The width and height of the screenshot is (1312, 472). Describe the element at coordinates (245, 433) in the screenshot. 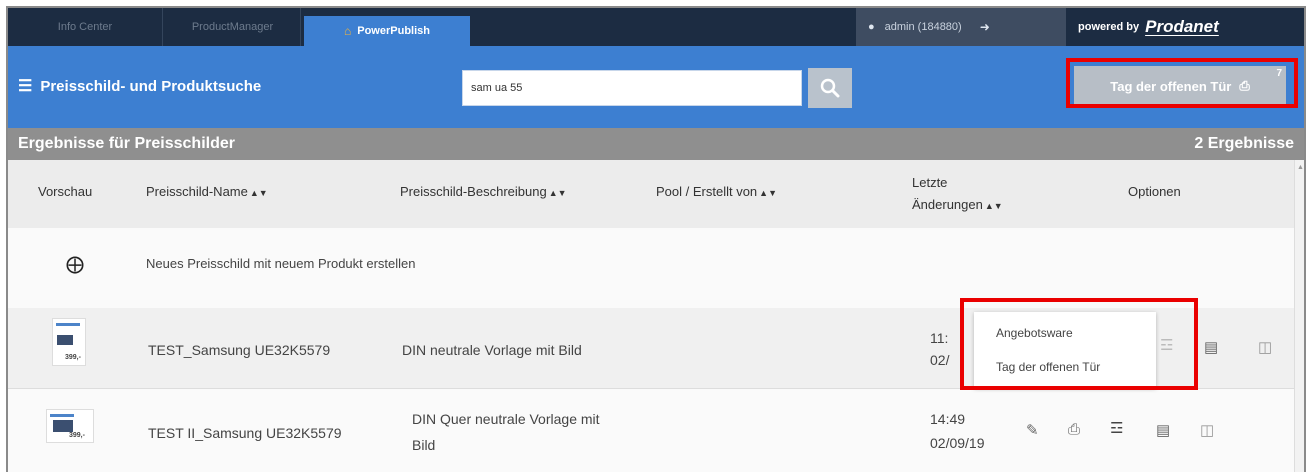

I see `pricetag-name: TEST II_Samsung UE32K5579` at that location.